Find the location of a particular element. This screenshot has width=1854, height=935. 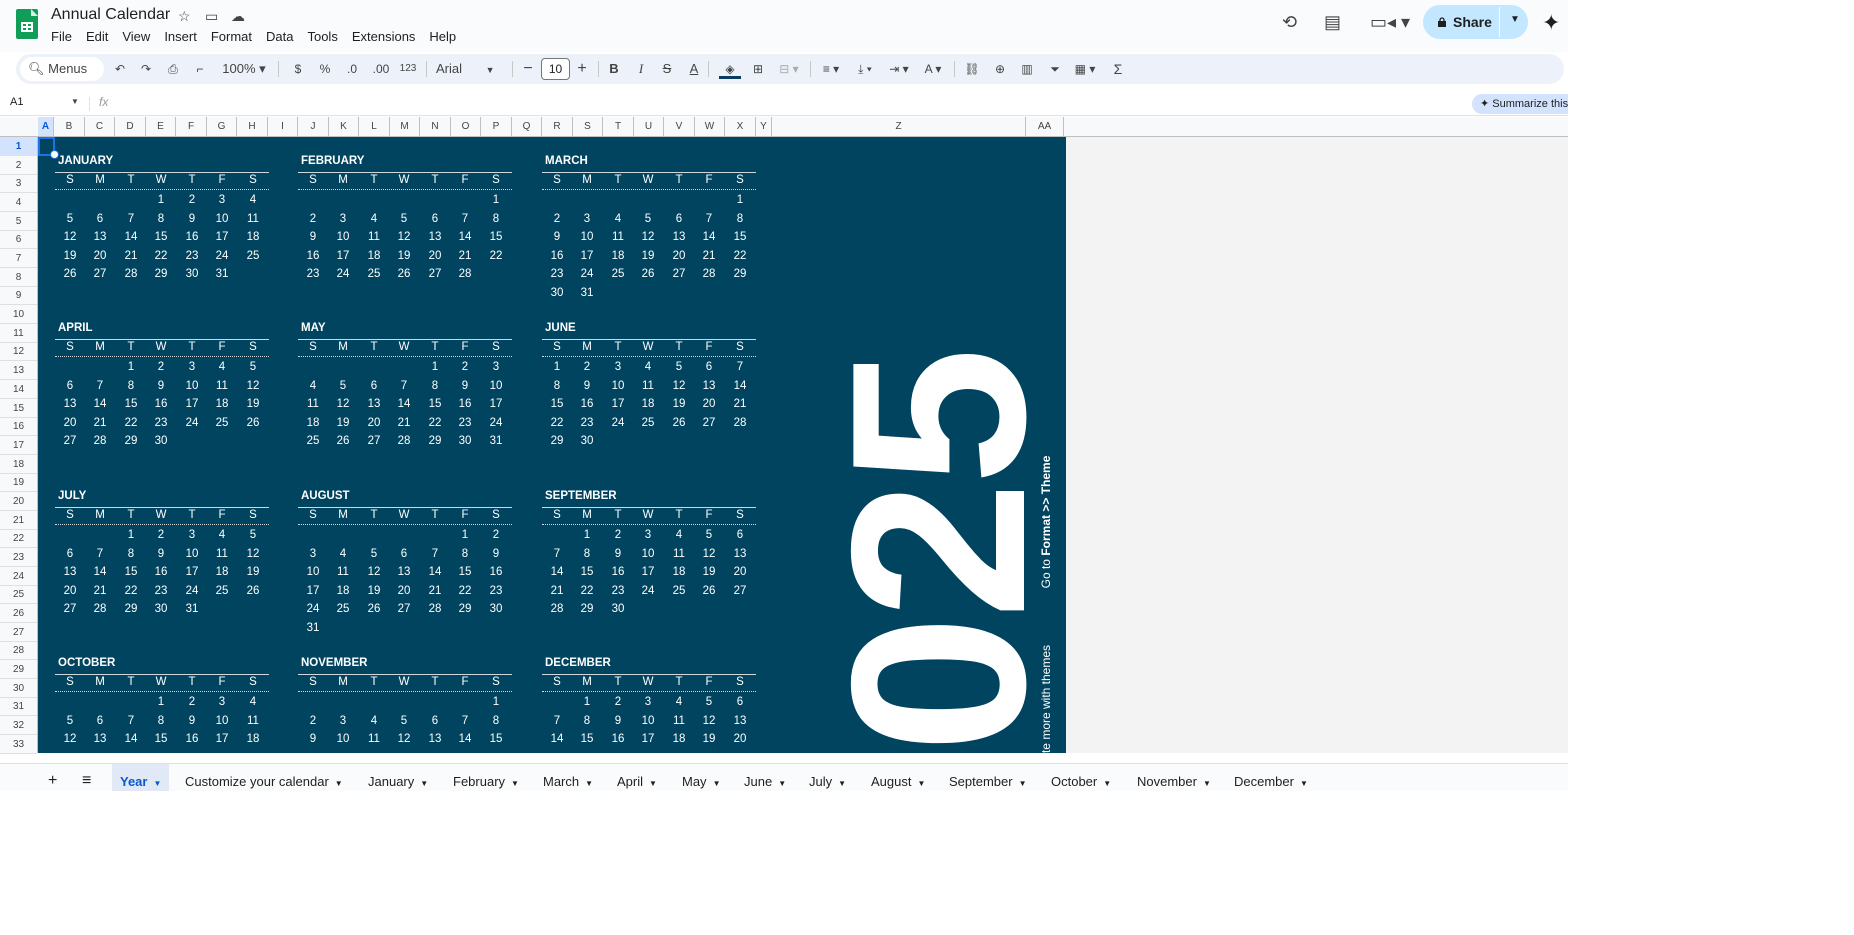

italic-icon: I is located at coordinates (641, 69).